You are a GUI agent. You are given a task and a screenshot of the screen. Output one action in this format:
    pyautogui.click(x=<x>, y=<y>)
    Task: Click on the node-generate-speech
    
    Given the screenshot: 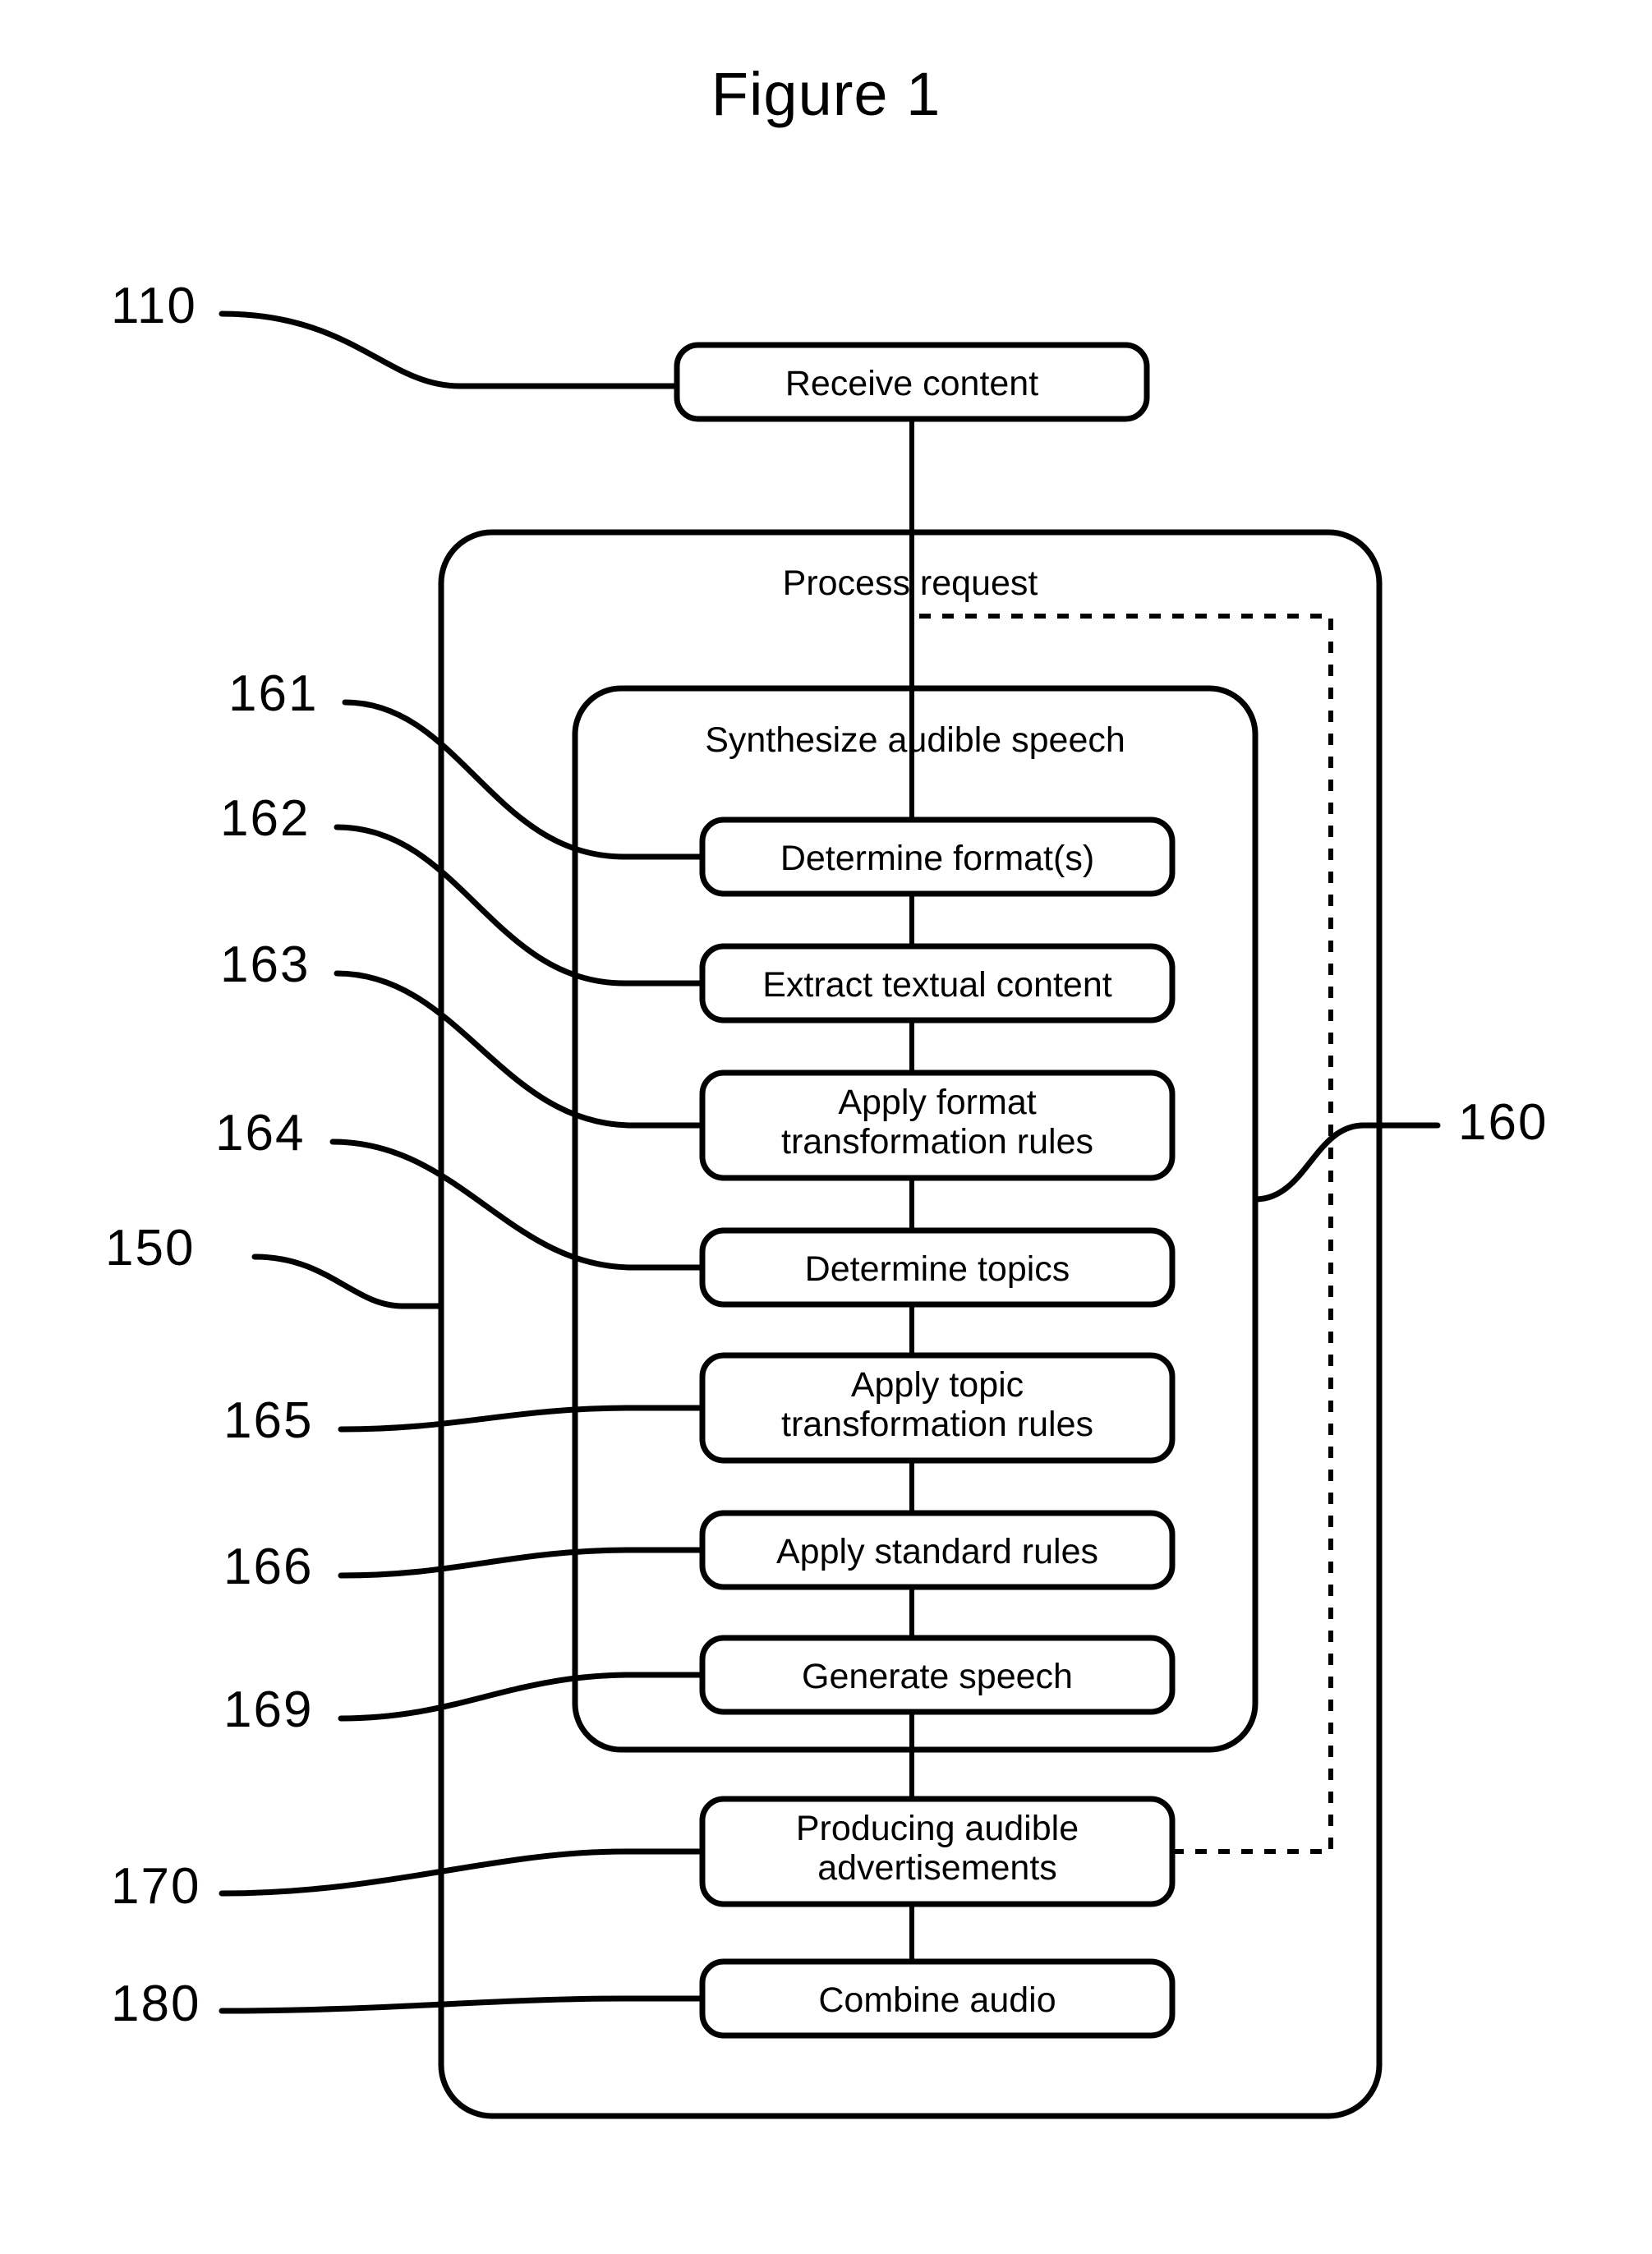 What is the action you would take?
    pyautogui.click(x=938, y=1675)
    